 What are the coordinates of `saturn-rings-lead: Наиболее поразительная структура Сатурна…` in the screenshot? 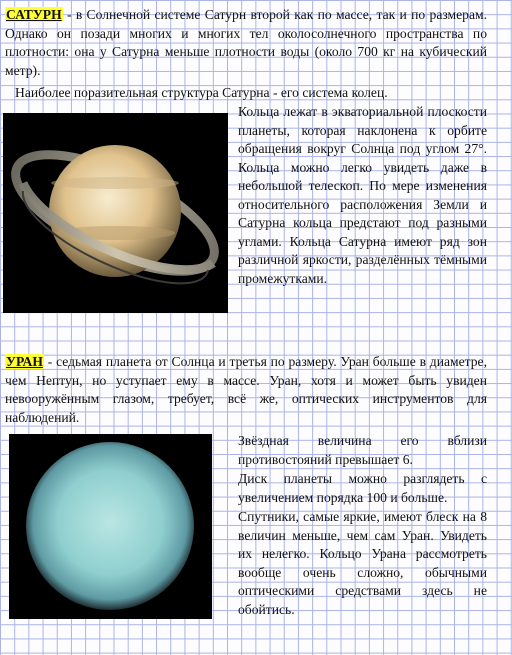 It's located at (201, 92).